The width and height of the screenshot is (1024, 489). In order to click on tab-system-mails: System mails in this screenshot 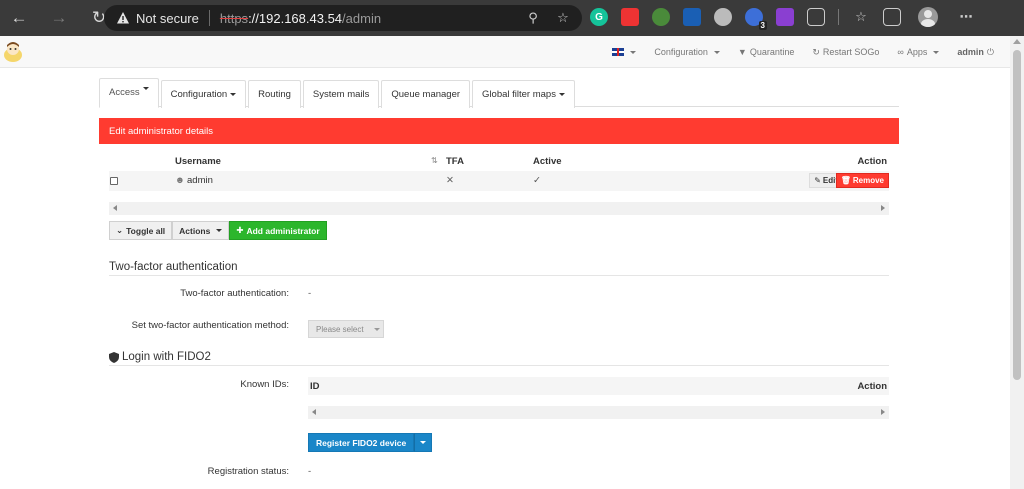, I will do `click(341, 94)`.